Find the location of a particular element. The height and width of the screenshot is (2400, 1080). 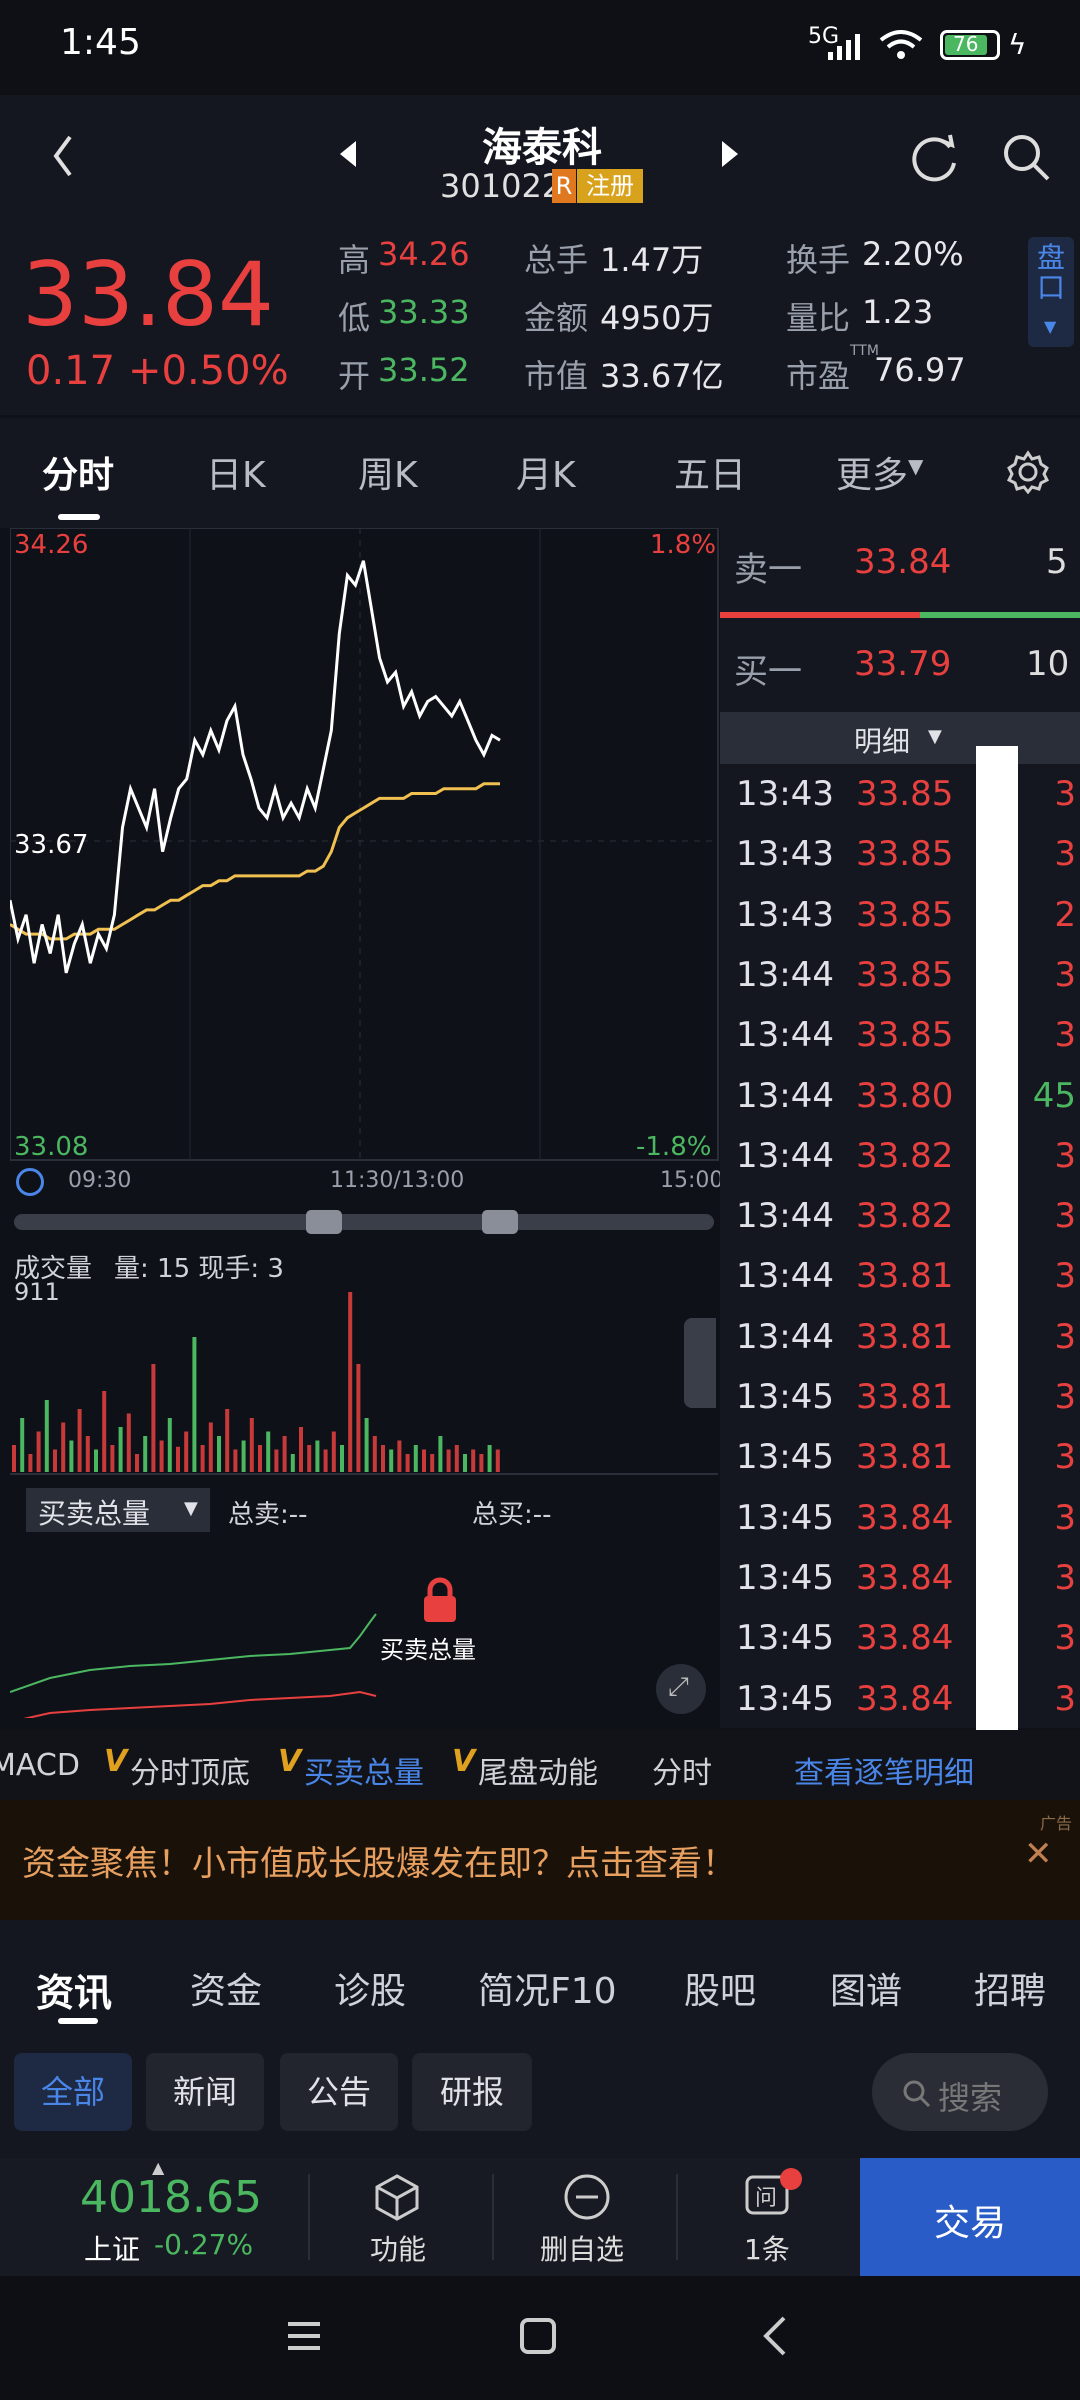

chip-research: 研报 is located at coordinates (472, 2092).